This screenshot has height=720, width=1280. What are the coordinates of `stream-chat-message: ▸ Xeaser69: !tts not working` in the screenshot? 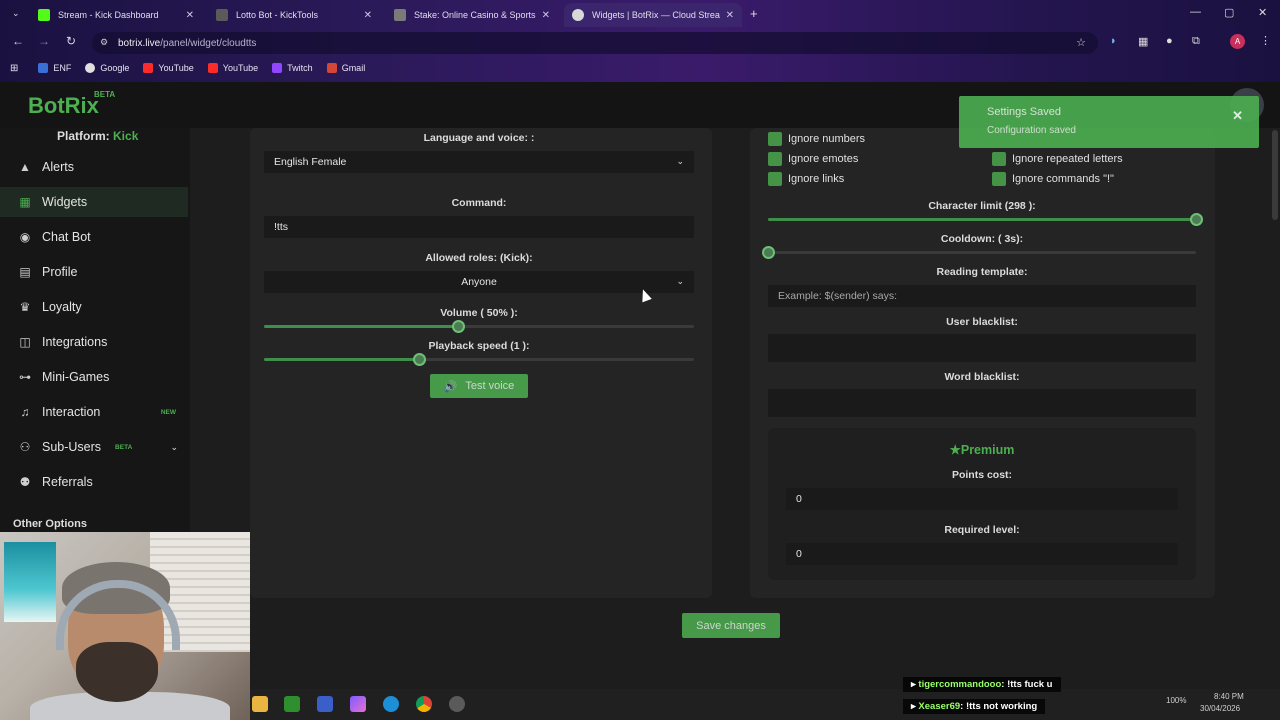 It's located at (974, 706).